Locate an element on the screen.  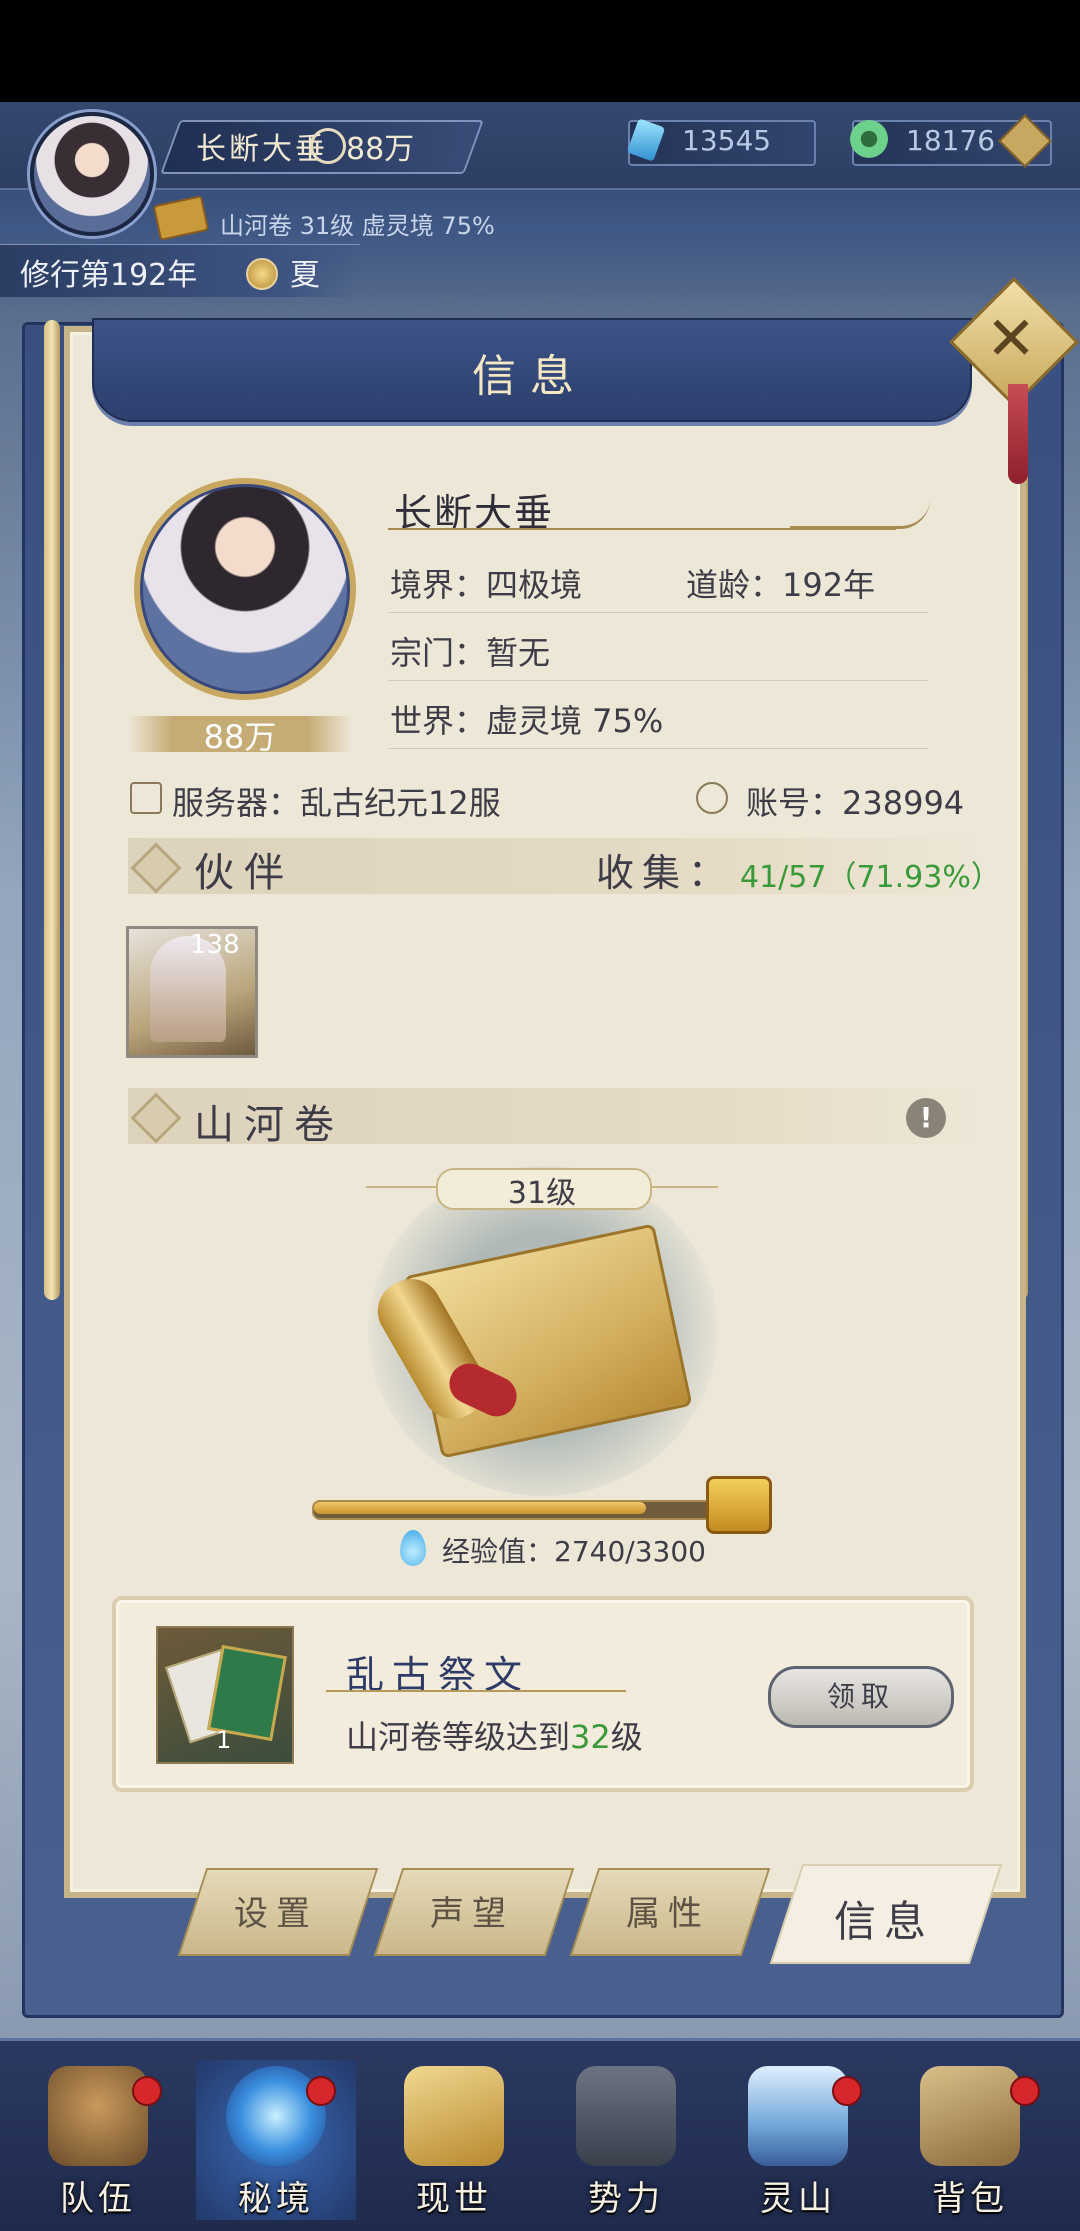
tab-settings-label: 设置 is located at coordinates (276, 1914).